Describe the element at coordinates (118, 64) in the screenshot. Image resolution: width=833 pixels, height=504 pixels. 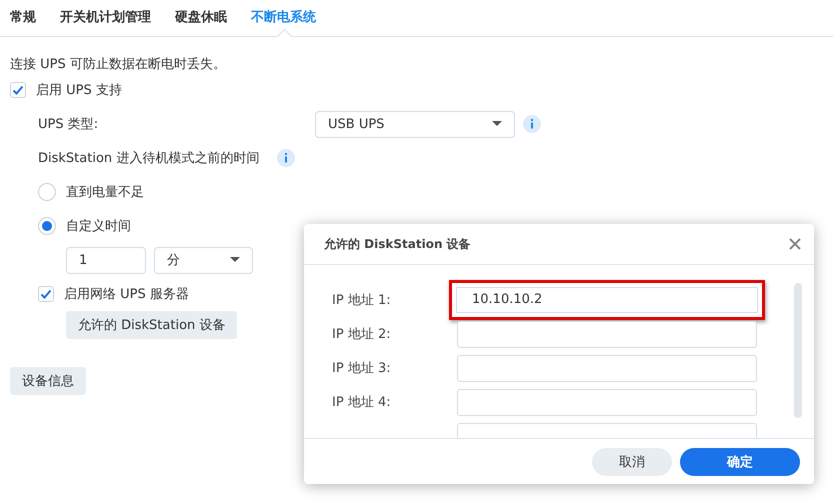
I see `description-text: 连接 UPS 可防止数据在断电时丢失。` at that location.